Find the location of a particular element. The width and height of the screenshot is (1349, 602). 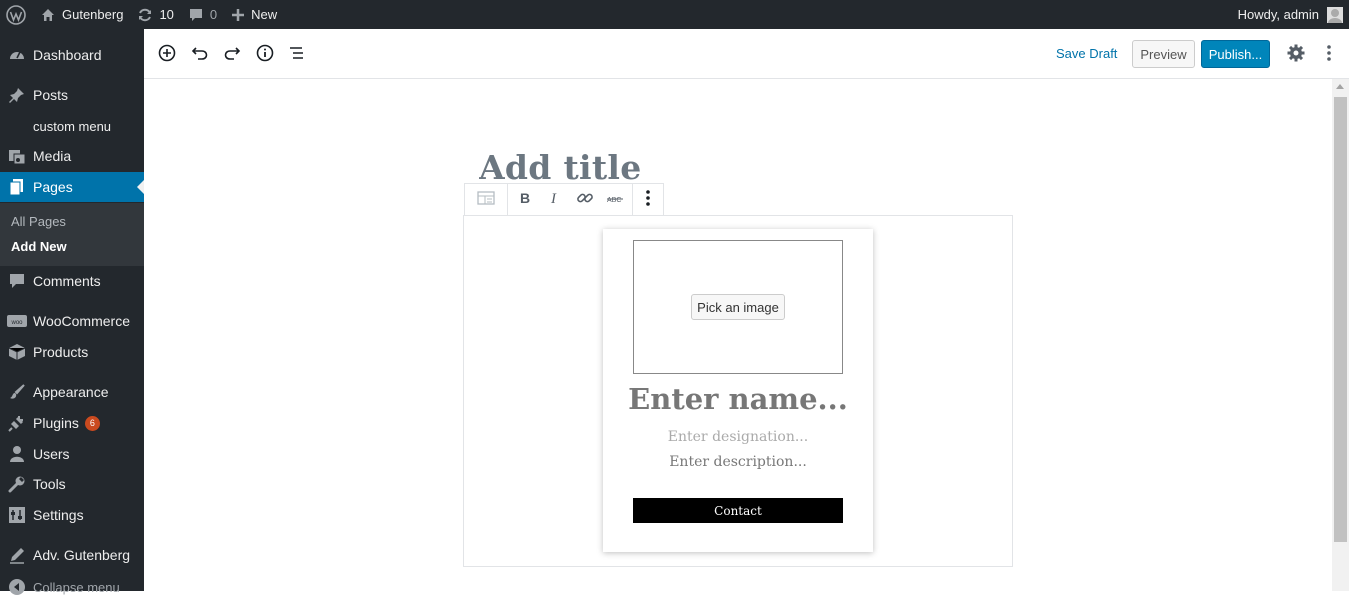

block-navigation-button is located at coordinates (297, 54).